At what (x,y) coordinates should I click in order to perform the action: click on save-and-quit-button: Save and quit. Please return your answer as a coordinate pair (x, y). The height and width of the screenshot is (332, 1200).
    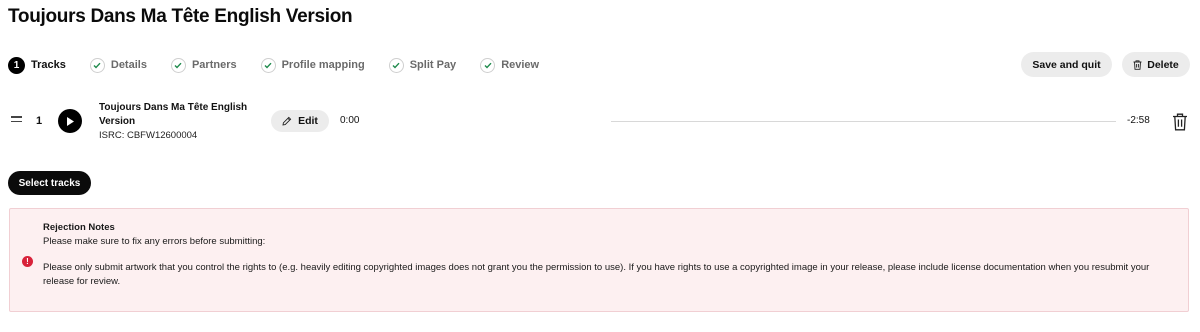
    Looking at the image, I should click on (1066, 64).